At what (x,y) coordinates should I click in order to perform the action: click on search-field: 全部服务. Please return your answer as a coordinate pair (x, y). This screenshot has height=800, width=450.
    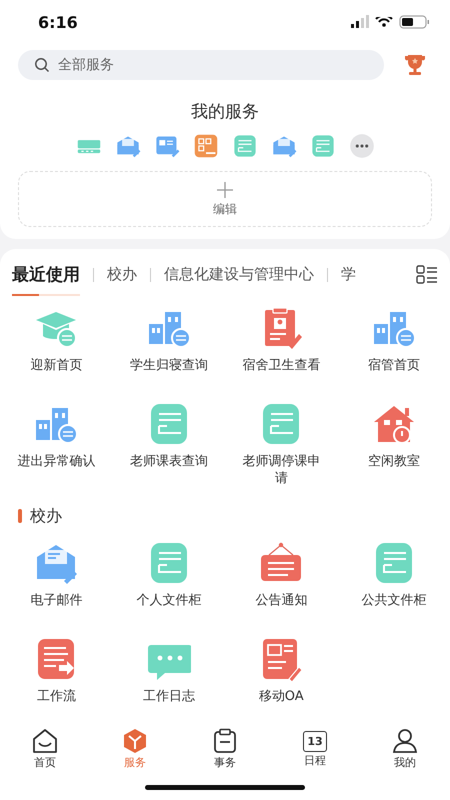
    Looking at the image, I should click on (201, 65).